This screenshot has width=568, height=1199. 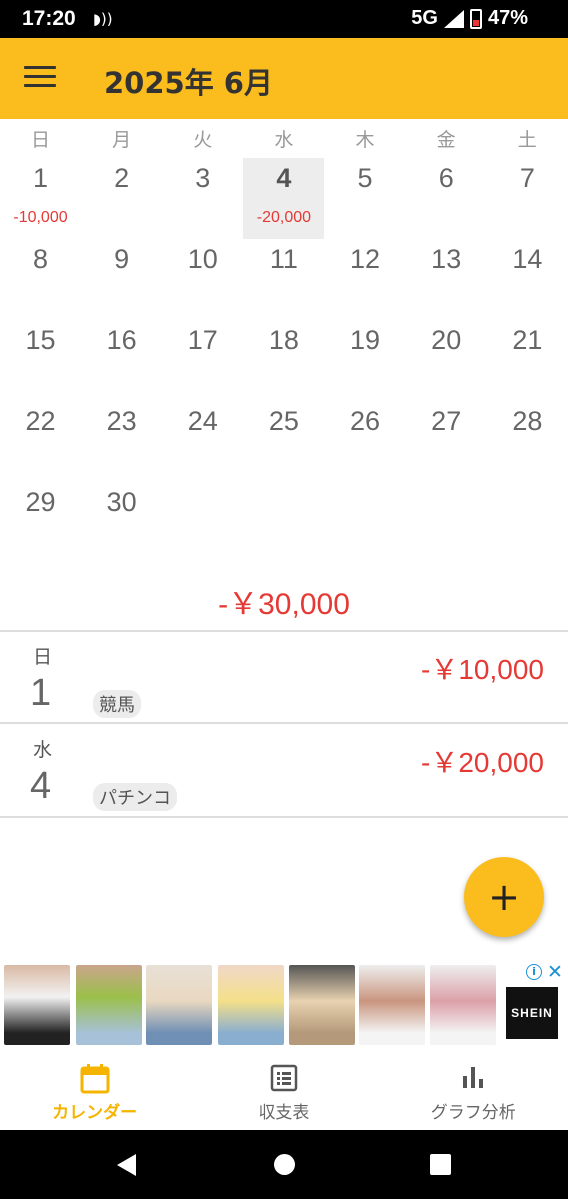 What do you see at coordinates (40, 259) in the screenshot?
I see `day-number: 8` at bounding box center [40, 259].